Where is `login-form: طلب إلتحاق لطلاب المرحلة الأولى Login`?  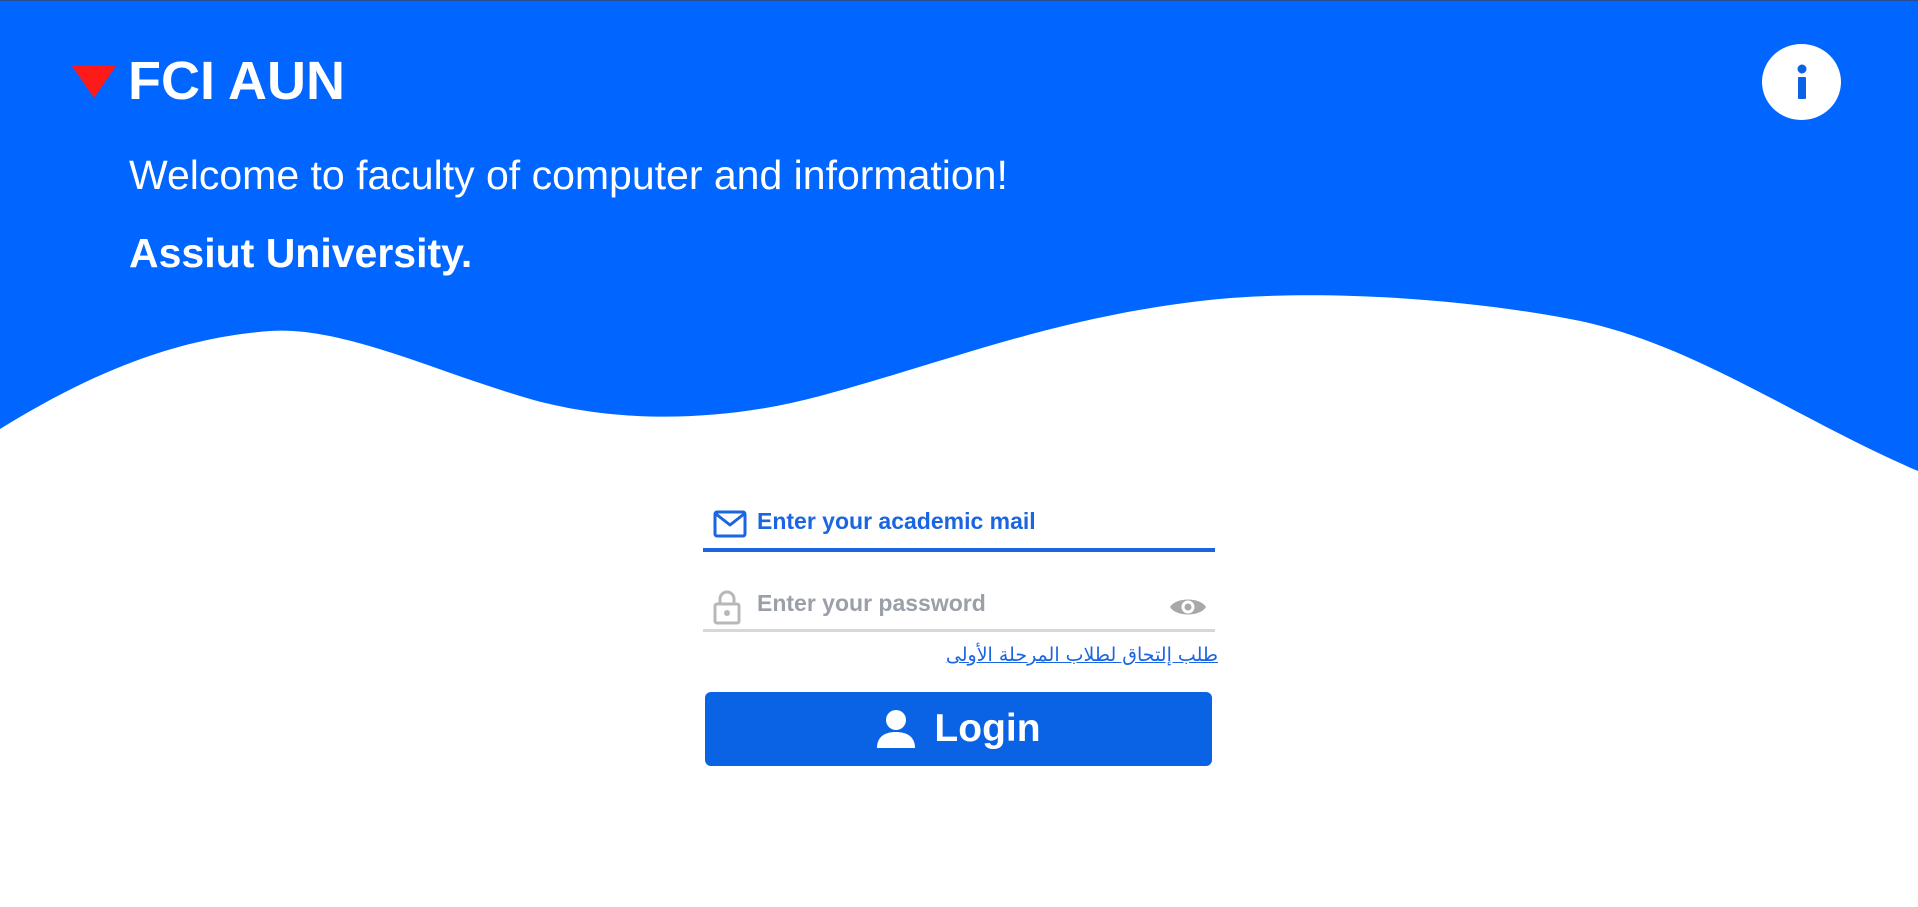
login-form: طلب إلتحاق لطلاب المرحلة الأولى Login is located at coordinates (960, 632).